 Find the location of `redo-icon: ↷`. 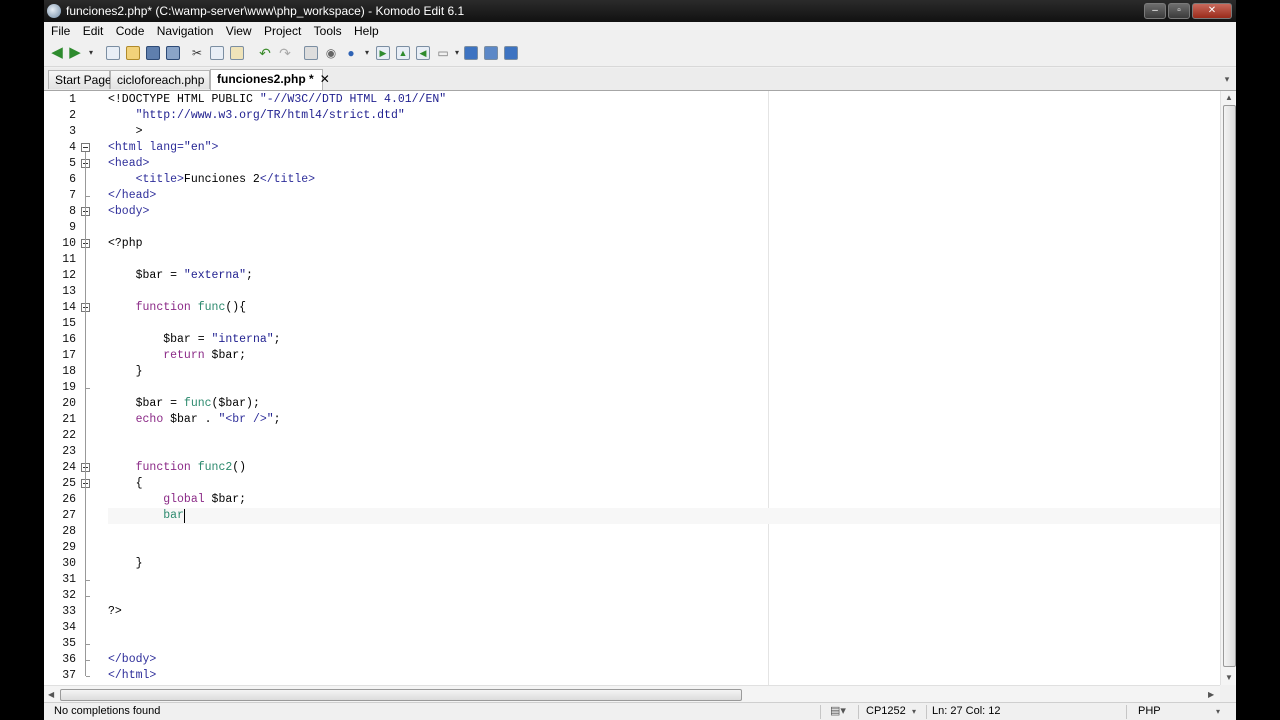

redo-icon: ↷ is located at coordinates (285, 53).